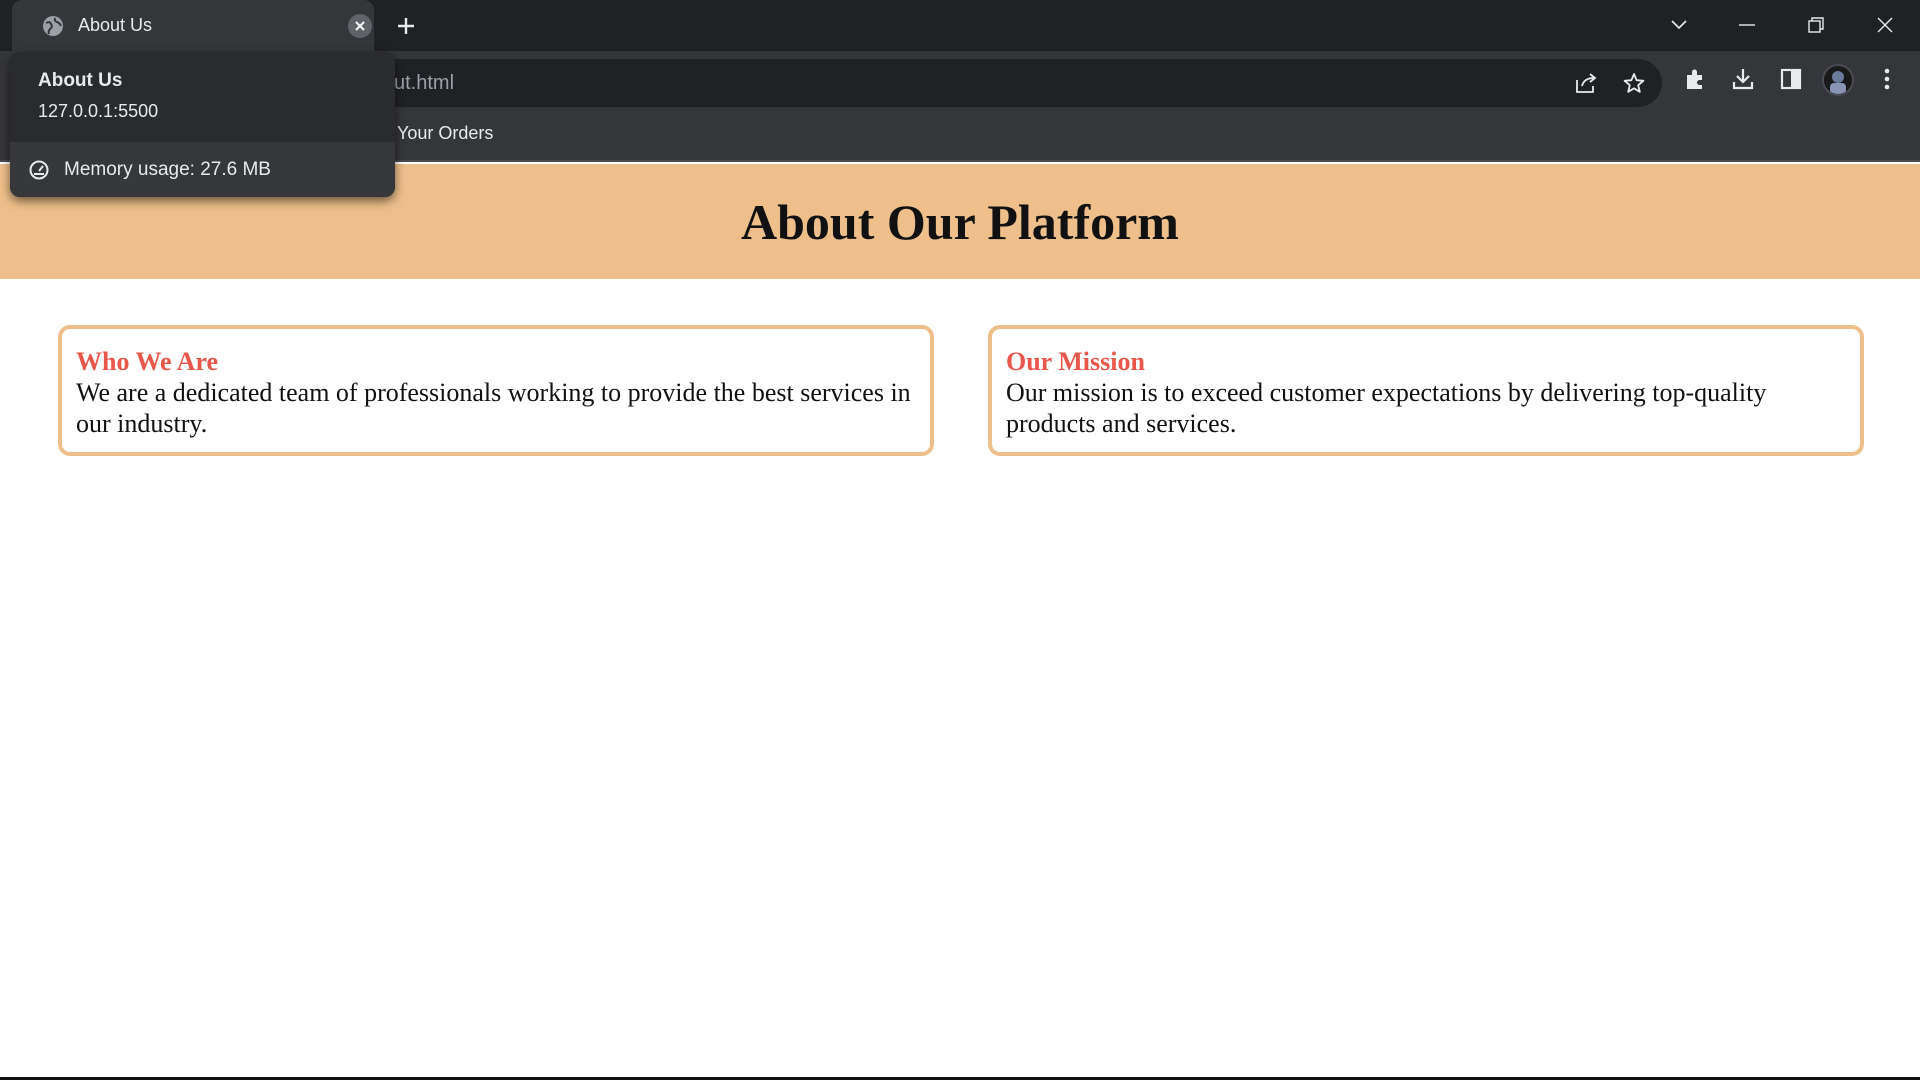 The height and width of the screenshot is (1080, 1920). I want to click on card-heading: Who We Are, so click(147, 361).